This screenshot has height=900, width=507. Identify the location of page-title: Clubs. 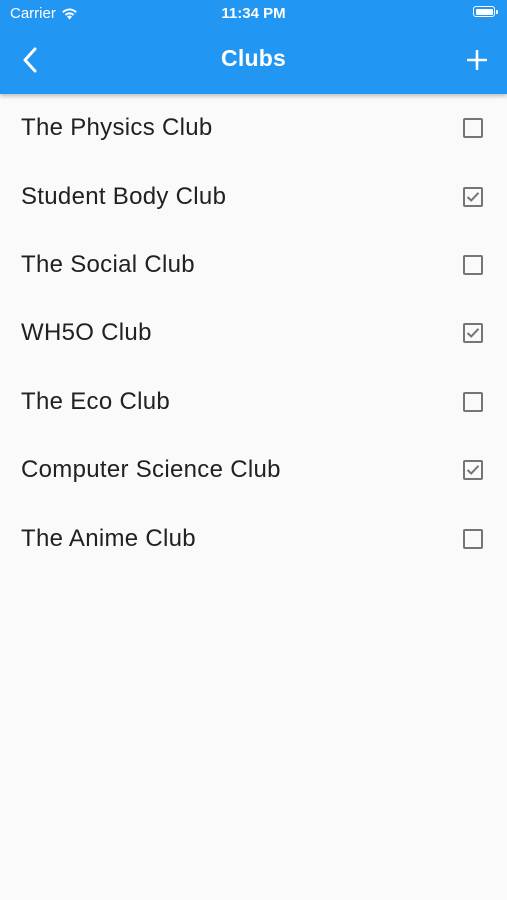
(253, 58).